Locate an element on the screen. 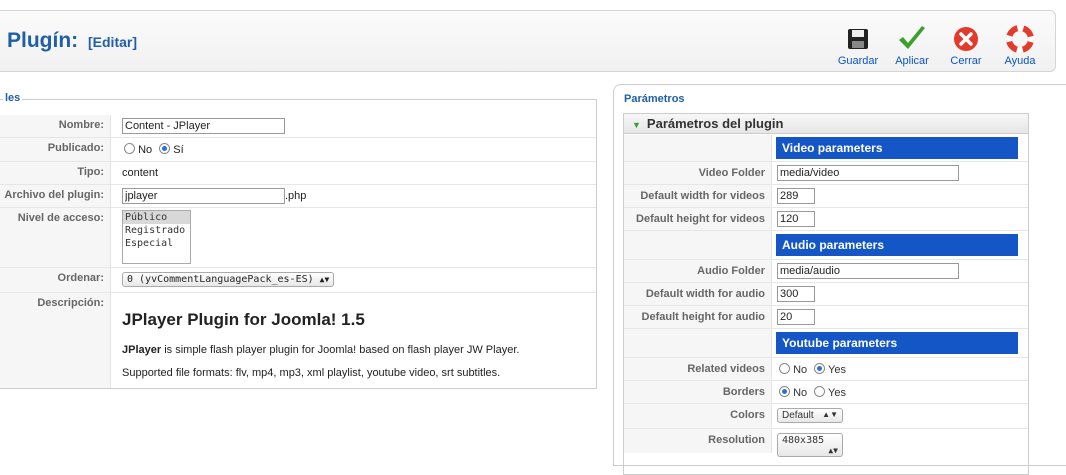 Image resolution: width=1066 pixels, height=475 pixels. params-panel-title: Parámetros del plugin is located at coordinates (715, 123).